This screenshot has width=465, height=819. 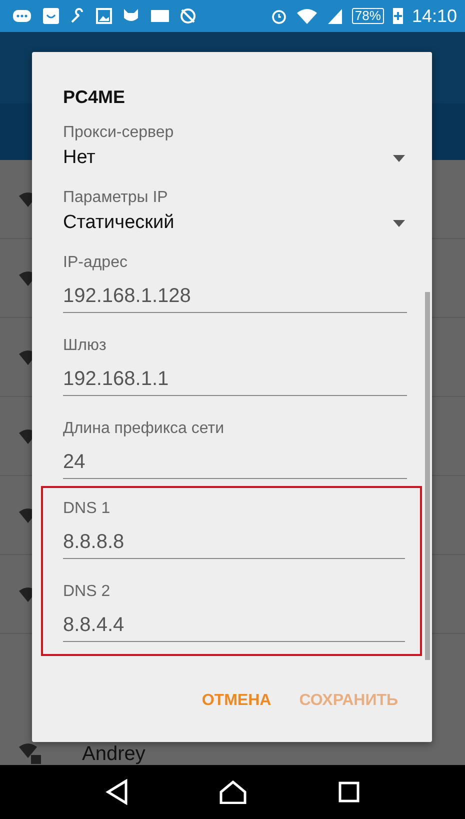 I want to click on smile-icon, so click(x=51, y=16).